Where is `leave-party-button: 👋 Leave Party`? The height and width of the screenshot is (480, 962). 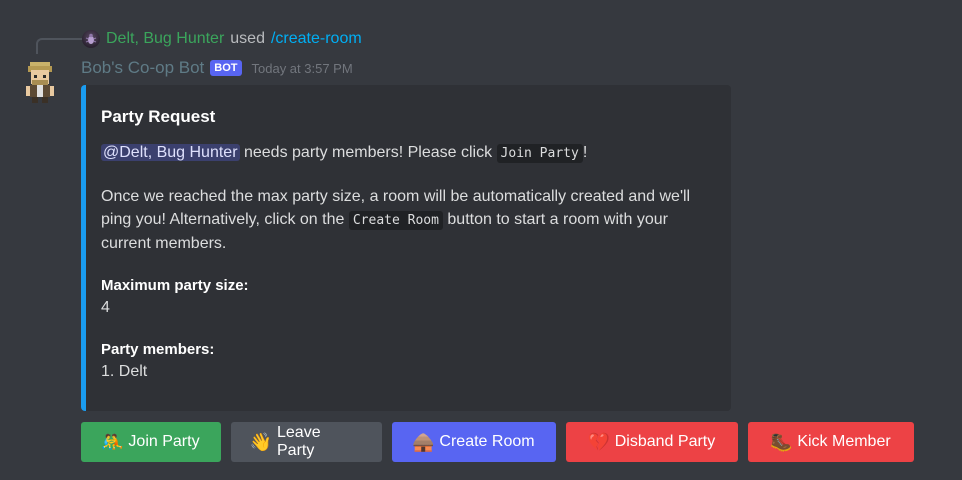
leave-party-button: 👋 Leave Party is located at coordinates (306, 442).